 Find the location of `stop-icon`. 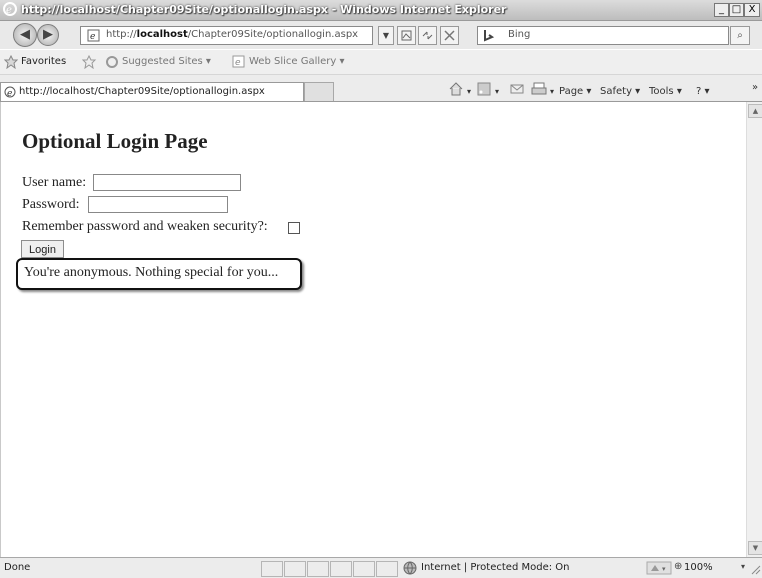

stop-icon is located at coordinates (449, 35).